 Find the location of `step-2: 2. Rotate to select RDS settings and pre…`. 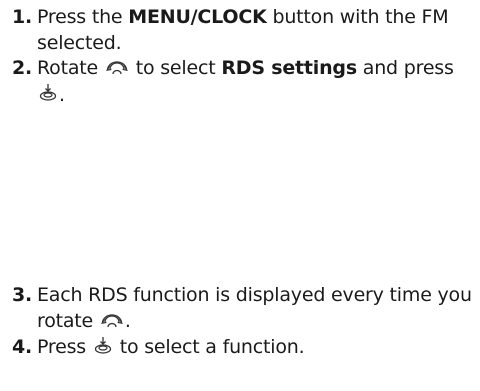

step-2: 2. Rotate to select RDS settings and pre… is located at coordinates (243, 81).